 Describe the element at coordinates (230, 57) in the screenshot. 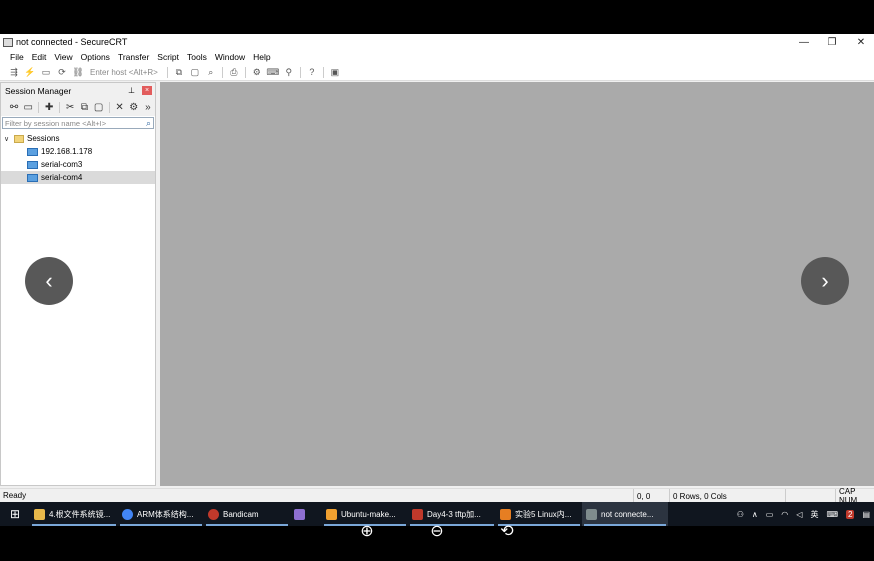

I see `menu-window: Window` at that location.